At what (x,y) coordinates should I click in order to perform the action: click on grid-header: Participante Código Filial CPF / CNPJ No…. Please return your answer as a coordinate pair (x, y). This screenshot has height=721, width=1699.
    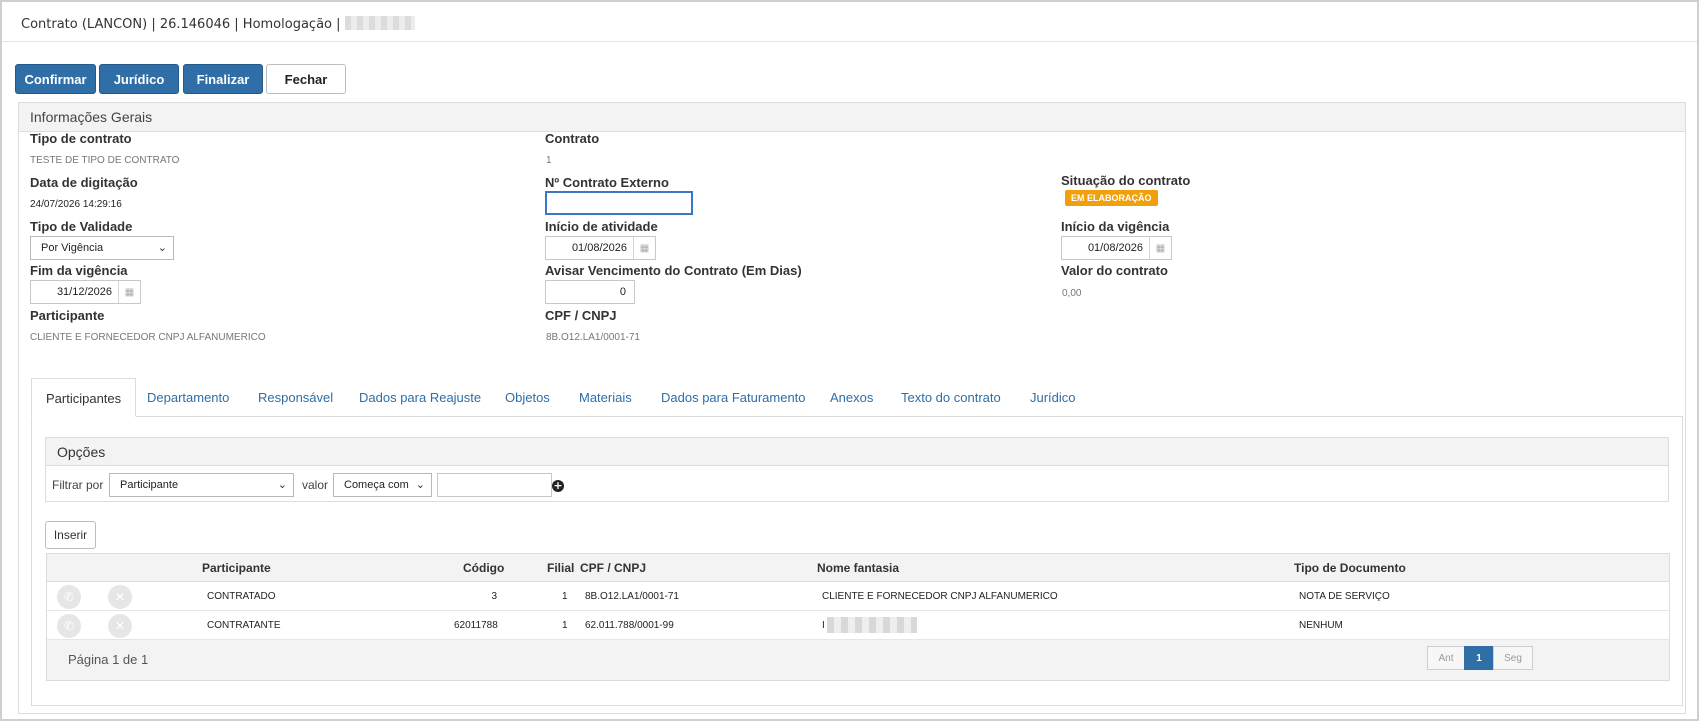
    Looking at the image, I should click on (858, 568).